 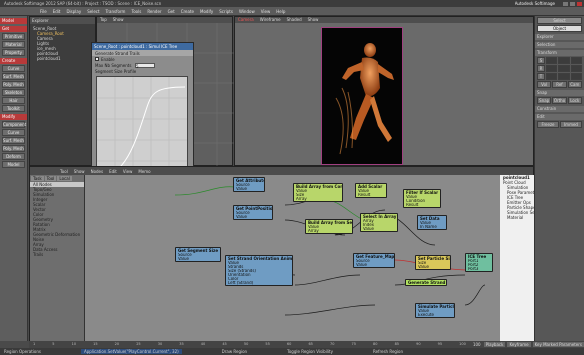 What do you see at coordinates (253, 212) in the screenshot?
I see `ice-node-get-pointposition: Get PointPosition Source Value` at bounding box center [253, 212].